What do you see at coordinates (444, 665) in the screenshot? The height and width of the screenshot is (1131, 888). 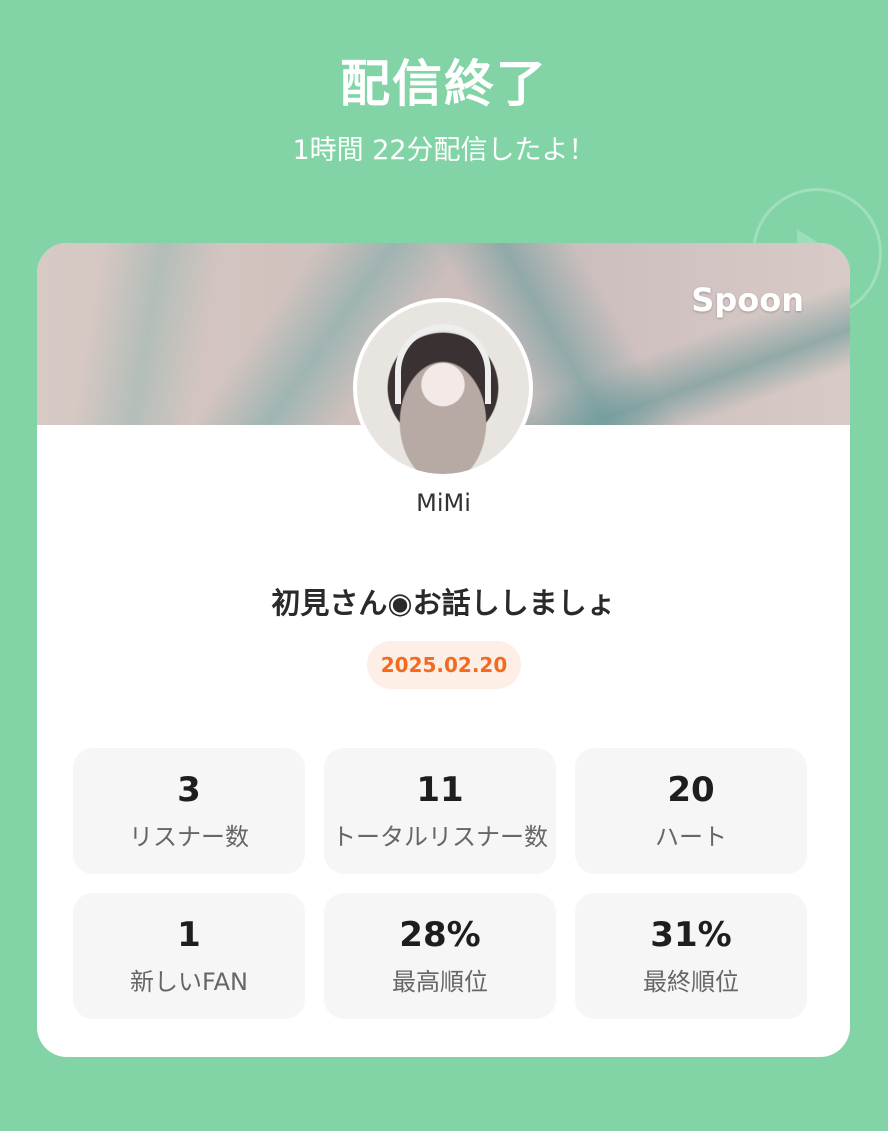 I see `date-badge: 2025.02.20` at bounding box center [444, 665].